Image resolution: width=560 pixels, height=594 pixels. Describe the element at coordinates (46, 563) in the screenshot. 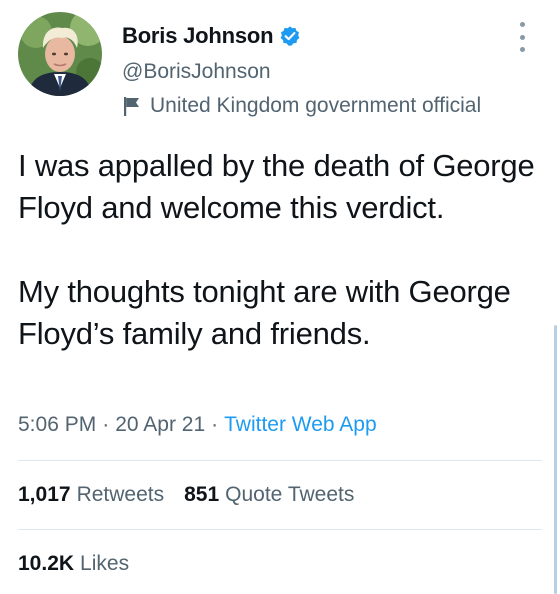

I see `likes-count: 10.2K` at that location.